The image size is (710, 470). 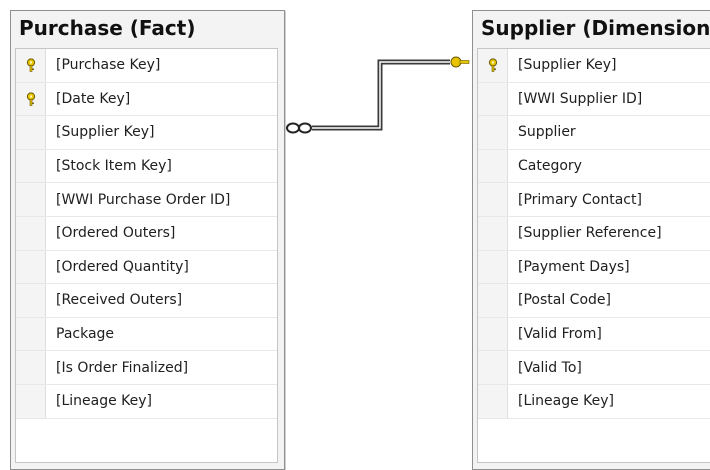 I want to click on supplier-column-row: [Supplier Reference], so click(x=594, y=233).